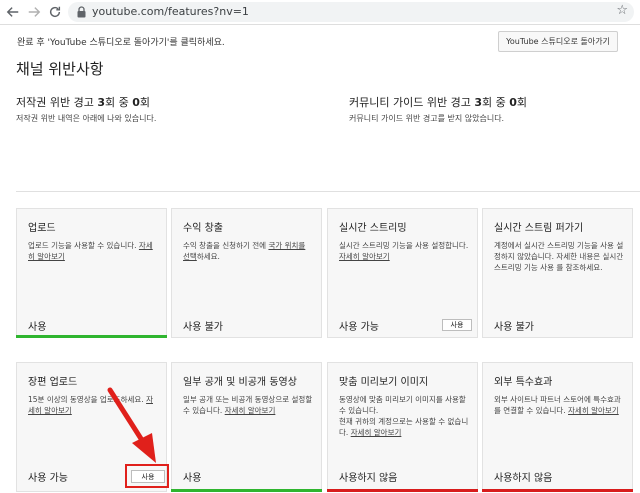 This screenshot has width=640, height=493. I want to click on url-text: youtube.com/features?nv=1, so click(170, 11).